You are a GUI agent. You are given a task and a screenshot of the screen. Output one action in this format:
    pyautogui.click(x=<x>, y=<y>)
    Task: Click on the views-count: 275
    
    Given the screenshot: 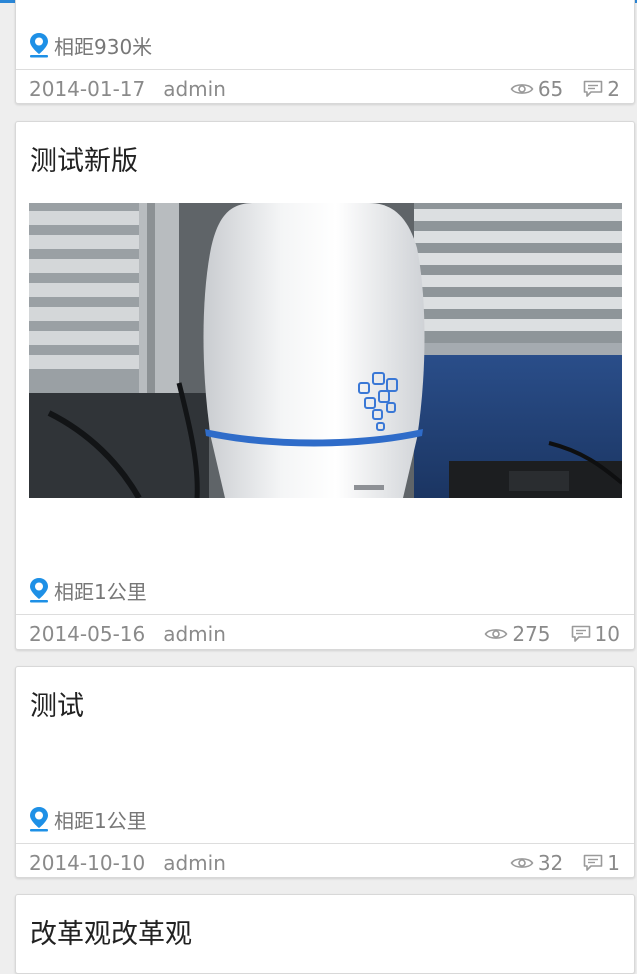 What is the action you would take?
    pyautogui.click(x=517, y=634)
    